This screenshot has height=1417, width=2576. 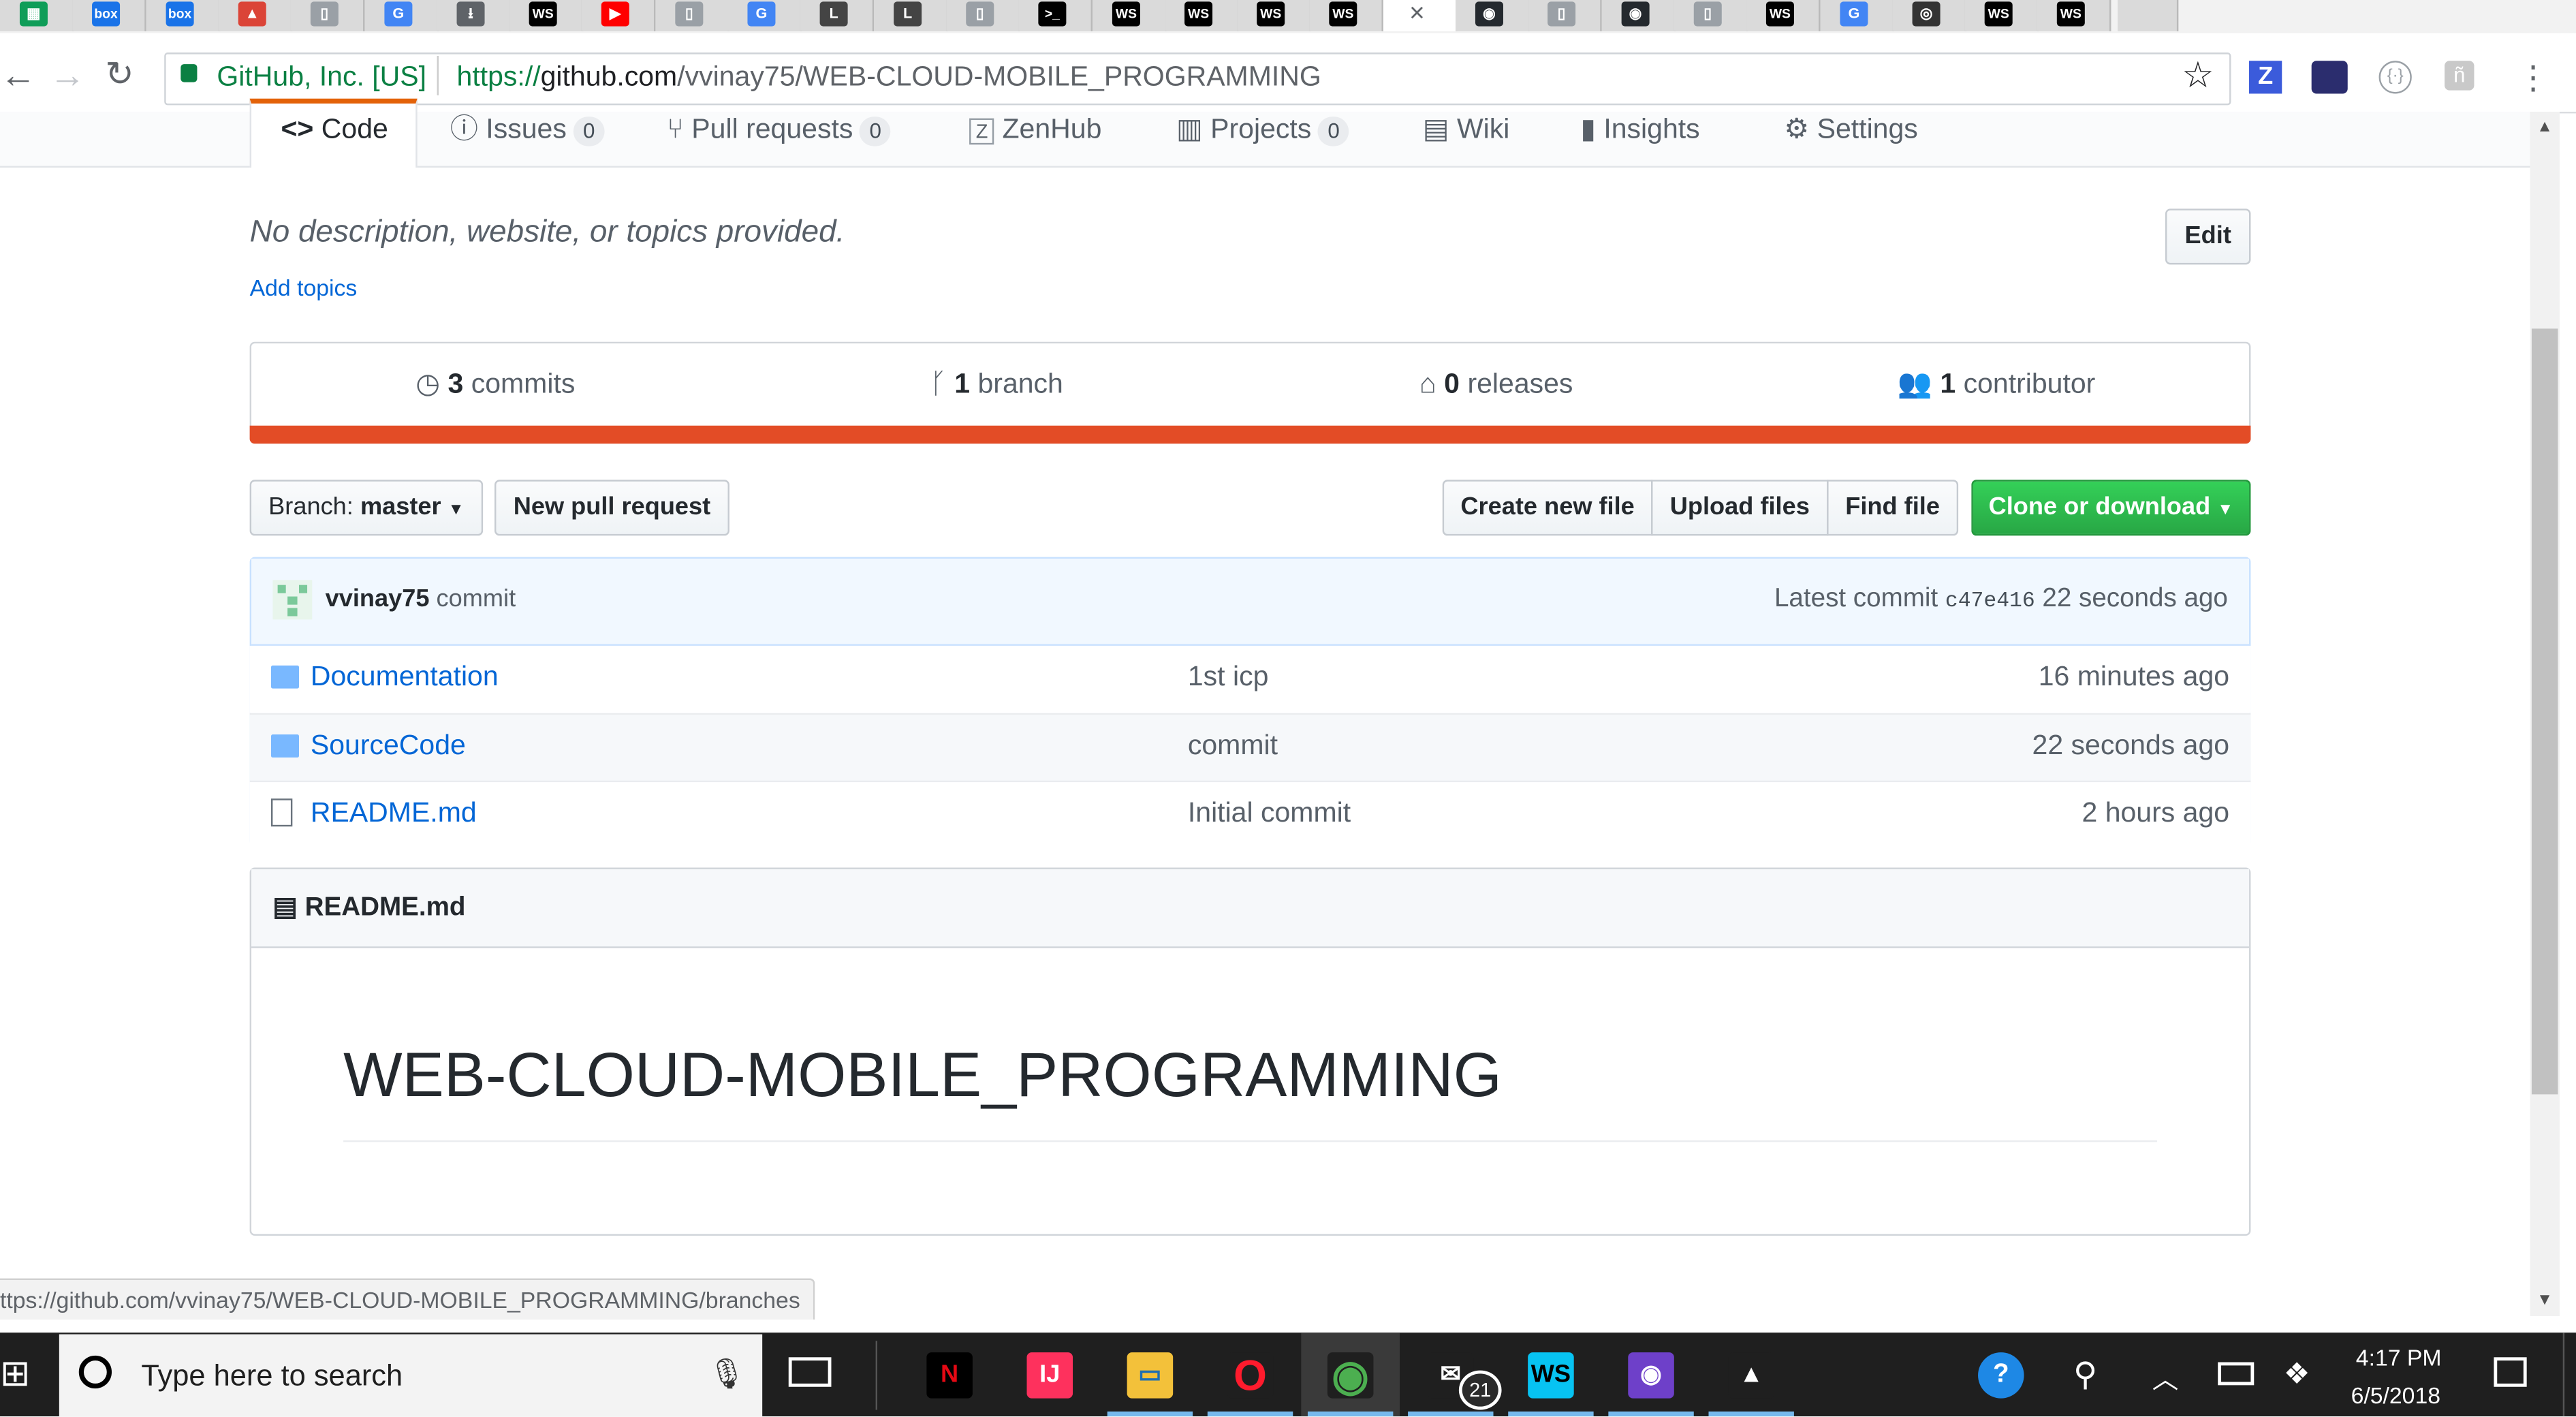 I want to click on help-icon: ?, so click(x=2001, y=1376).